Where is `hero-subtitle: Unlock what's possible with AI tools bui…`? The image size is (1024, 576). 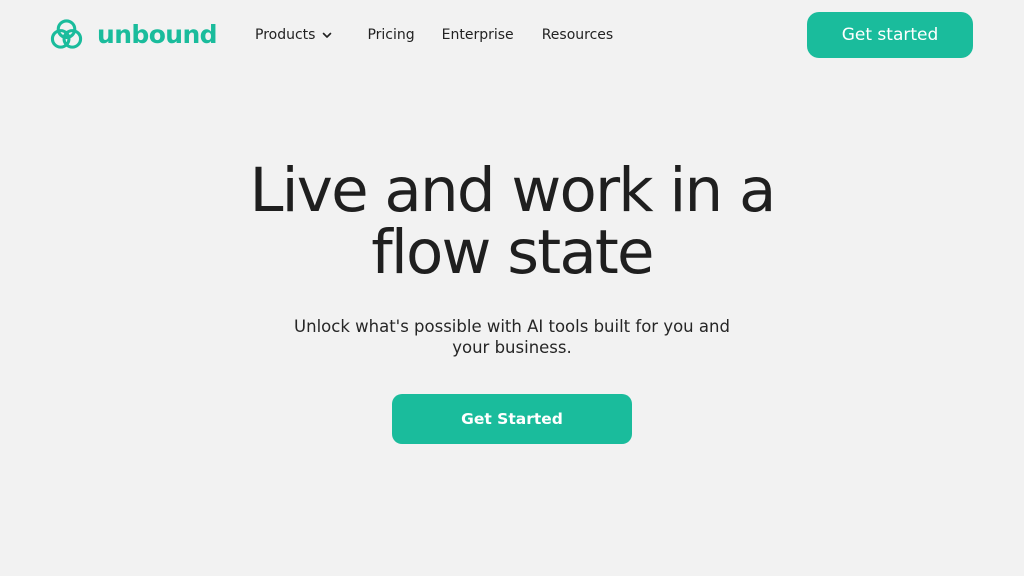 hero-subtitle: Unlock what's possible with AI tools bui… is located at coordinates (512, 337).